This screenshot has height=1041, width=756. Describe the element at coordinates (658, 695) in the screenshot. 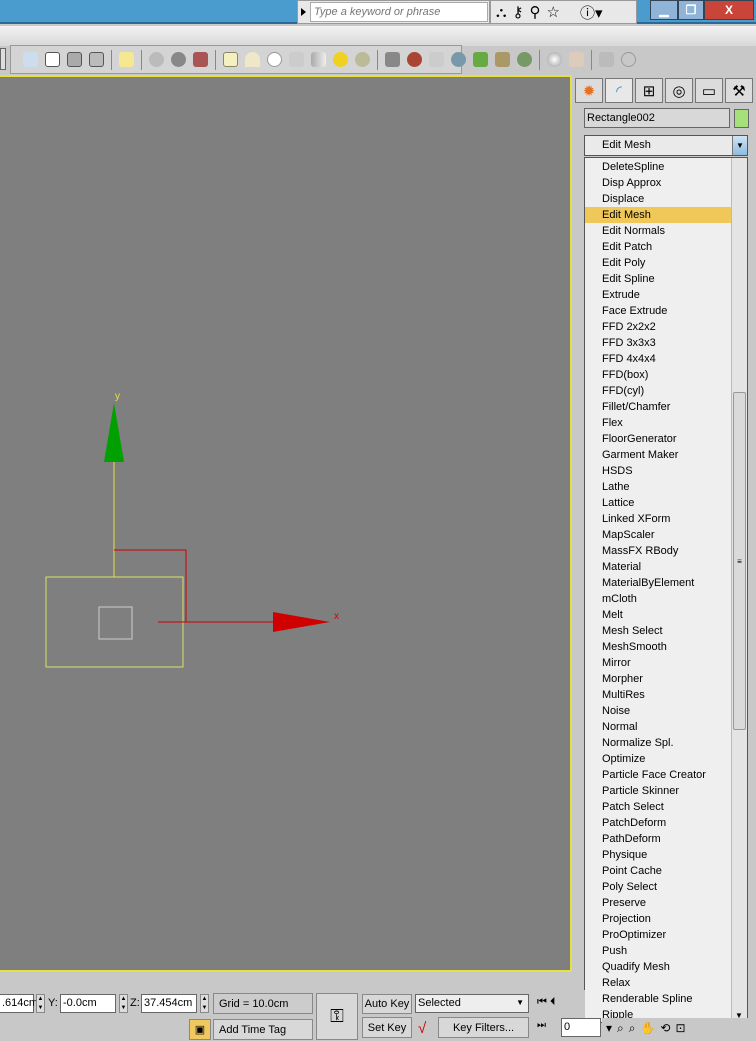

I see `modifier-list-item: MultiRes` at that location.